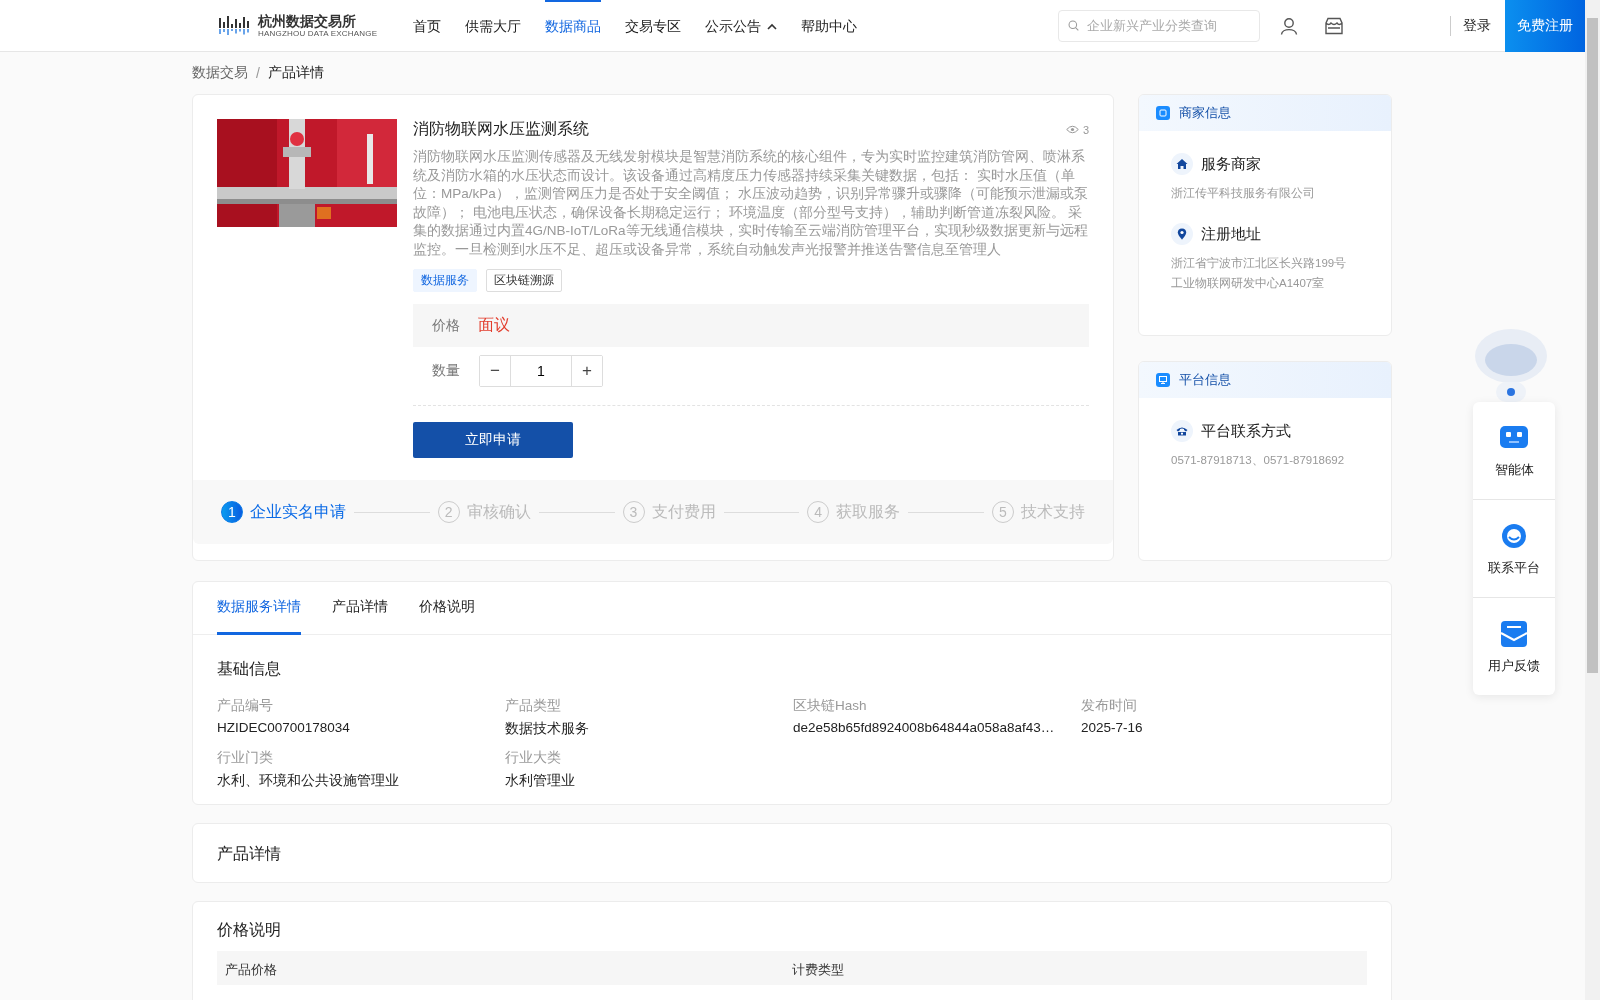 The width and height of the screenshot is (1600, 1000). What do you see at coordinates (249, 669) in the screenshot?
I see `section-title: 基础信息` at bounding box center [249, 669].